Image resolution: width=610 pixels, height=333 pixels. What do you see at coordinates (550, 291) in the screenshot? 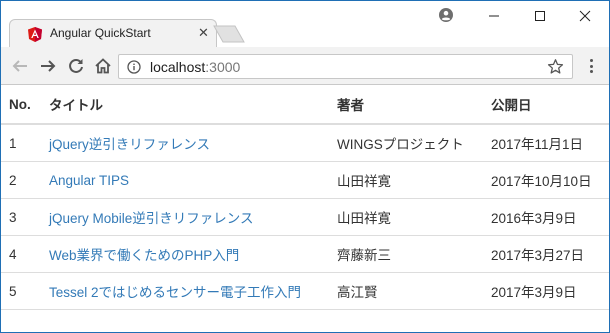
I see `row-date: 2017年3月9日` at bounding box center [550, 291].